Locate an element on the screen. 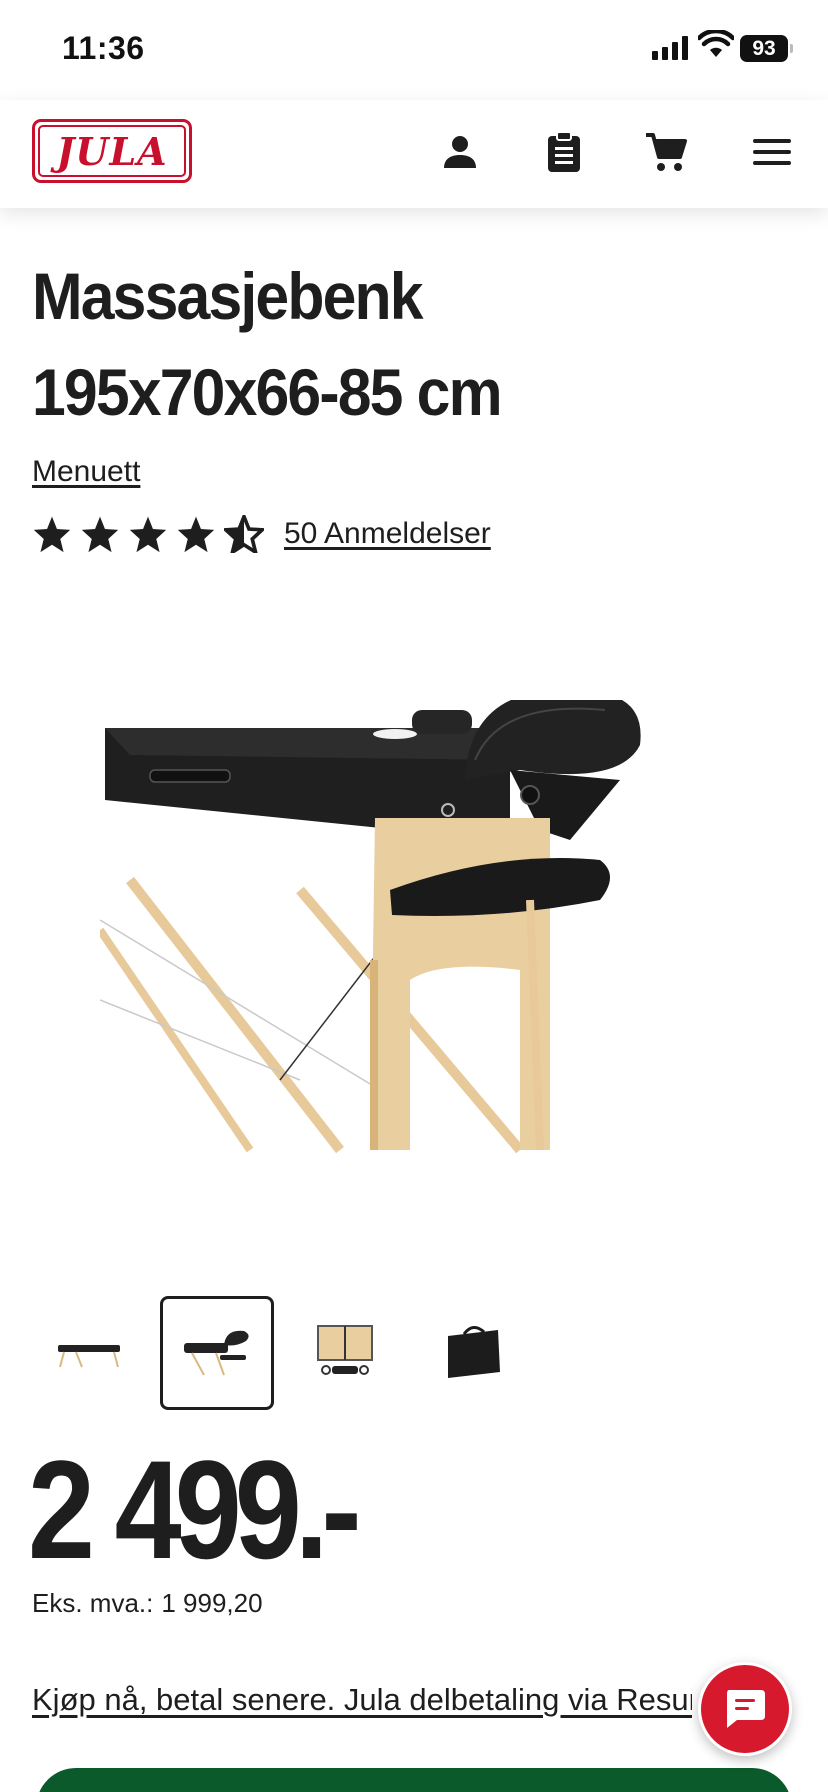  battery-indicator: 93 is located at coordinates (764, 48).